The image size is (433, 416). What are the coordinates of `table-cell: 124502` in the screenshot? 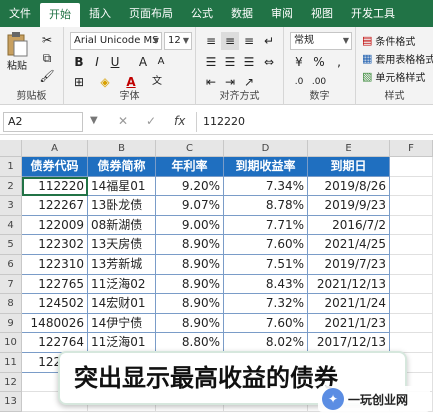 It's located at (55, 304).